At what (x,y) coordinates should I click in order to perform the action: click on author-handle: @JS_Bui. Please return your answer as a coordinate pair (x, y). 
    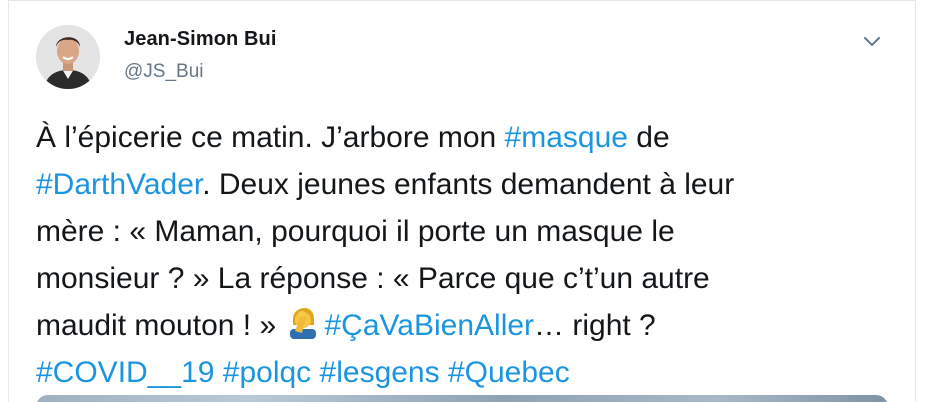
    Looking at the image, I should click on (164, 72).